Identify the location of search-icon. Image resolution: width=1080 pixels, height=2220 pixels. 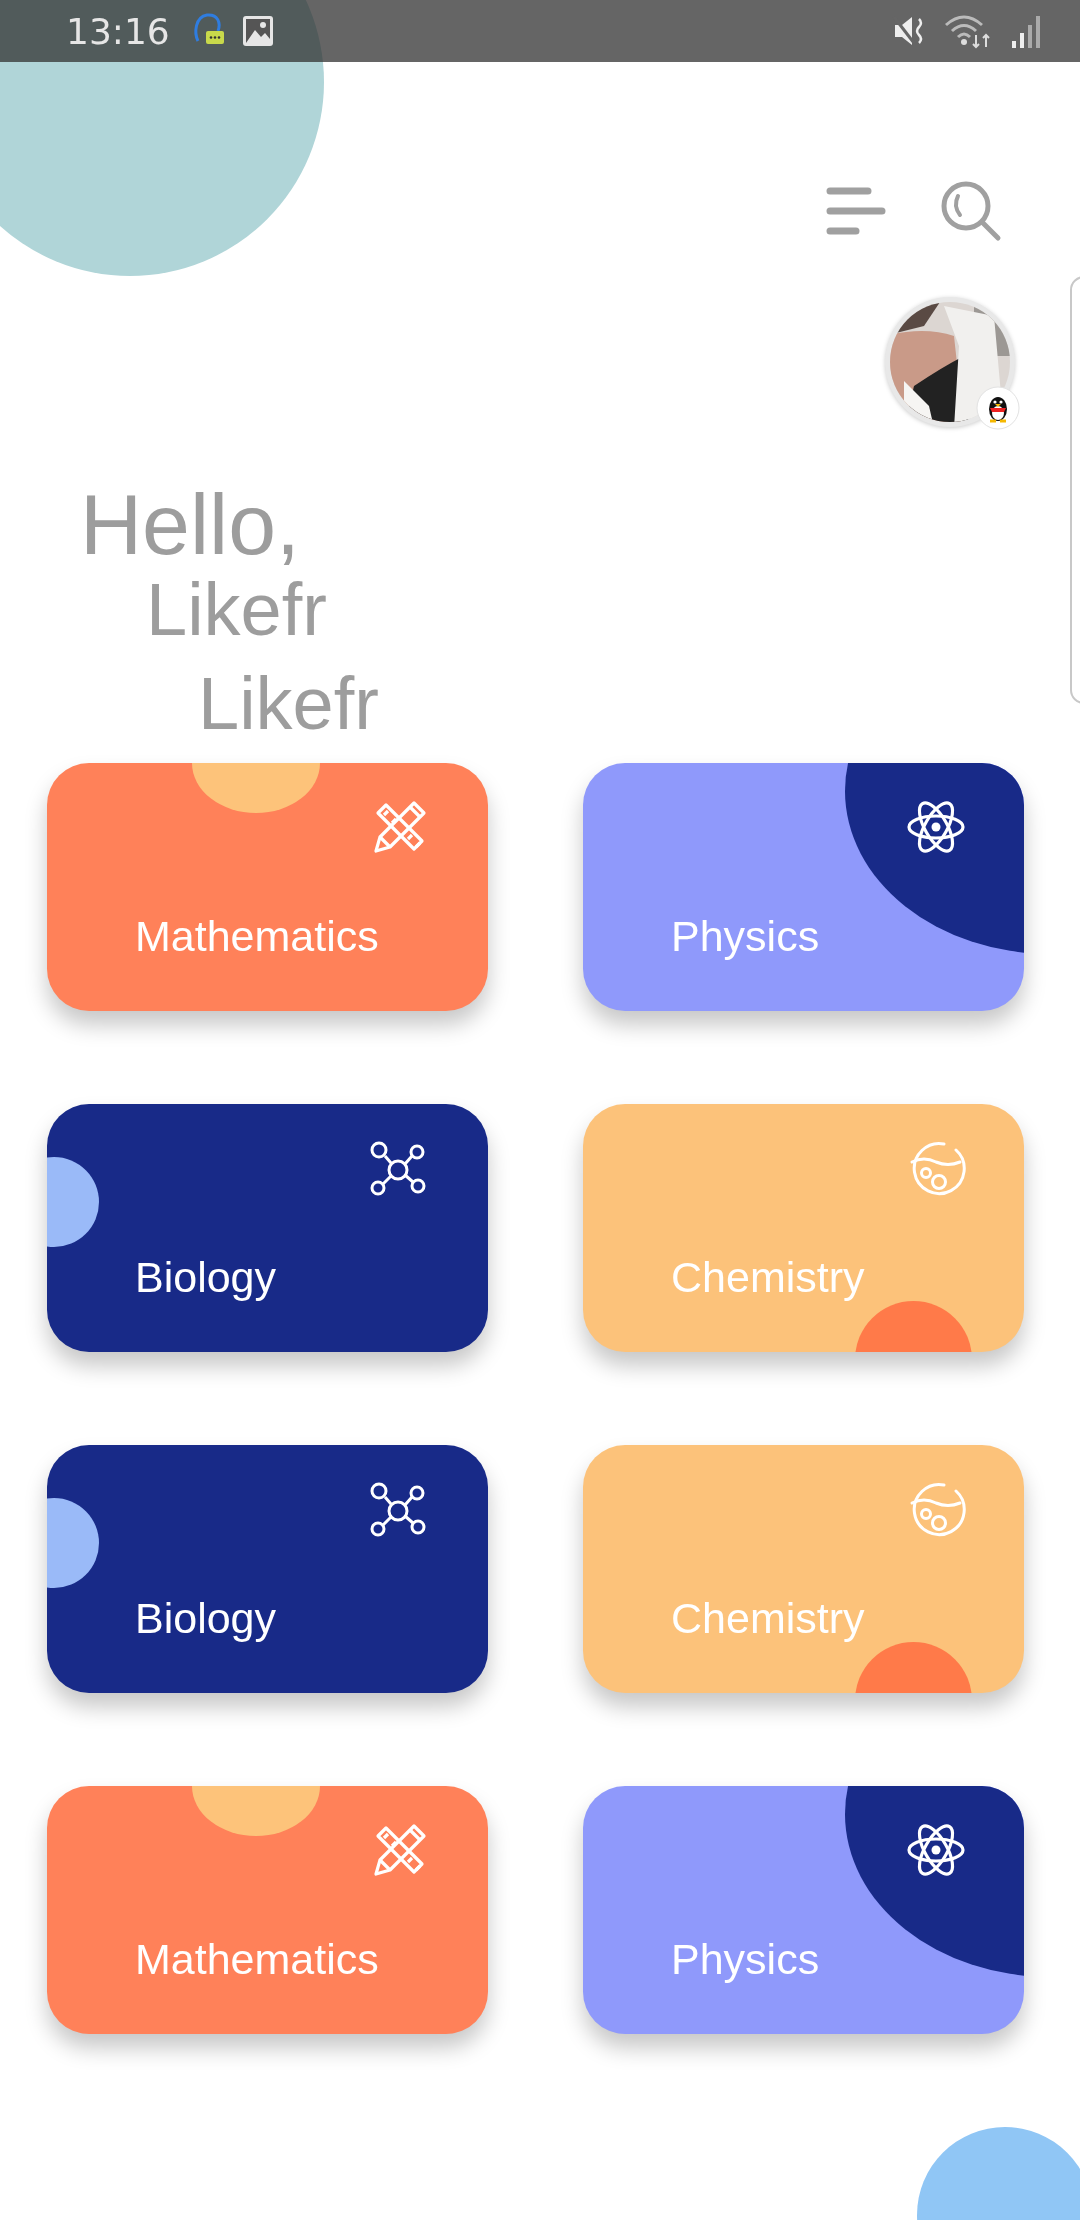
(971, 211).